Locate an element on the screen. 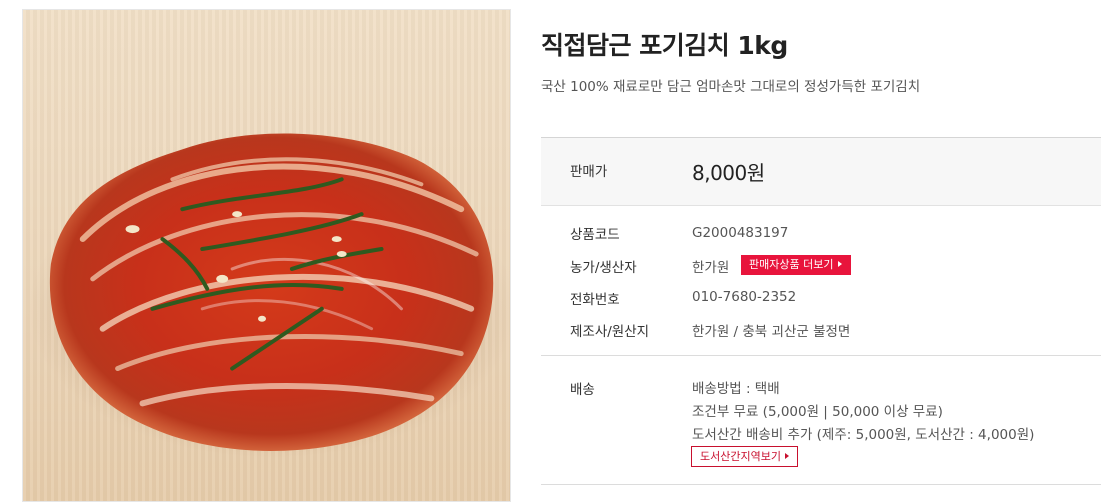  shipping-extra-fee: 도서산간 배송비 추가 (제주: 5,000원, 도서산간 : 4,000원) is located at coordinates (863, 435).